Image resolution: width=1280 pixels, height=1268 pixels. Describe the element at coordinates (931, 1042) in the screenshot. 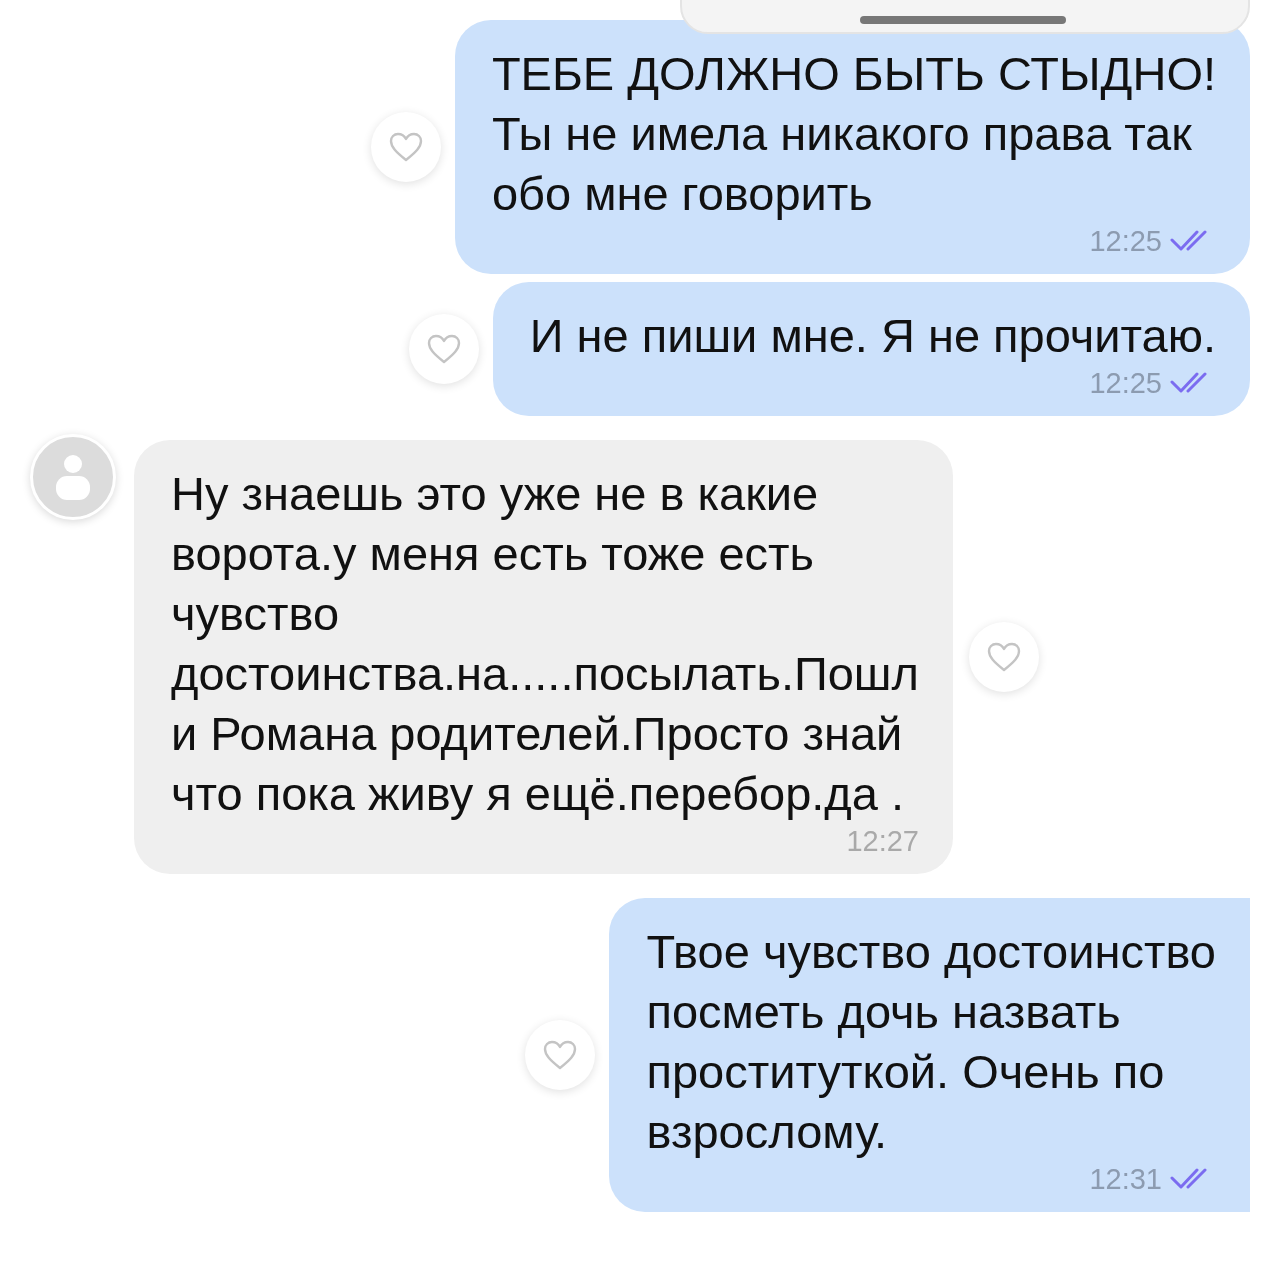

I see `message-text: Твое чувство достоинство посметь дочь назвать проституткой. Очень по взрослому.` at that location.